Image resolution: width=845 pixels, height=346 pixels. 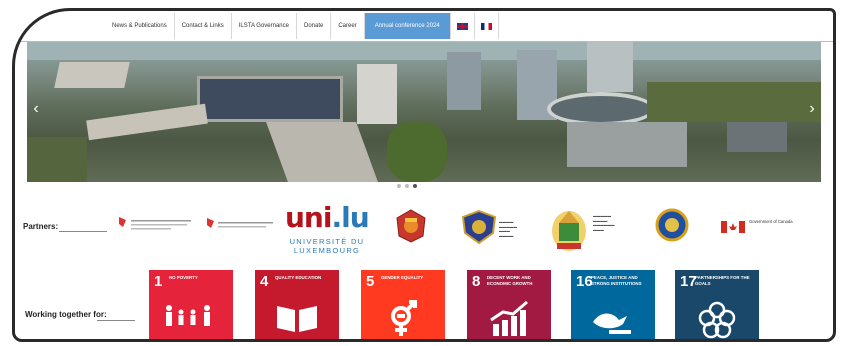 What do you see at coordinates (264, 281) in the screenshot?
I see `sdg-number: 4` at bounding box center [264, 281].